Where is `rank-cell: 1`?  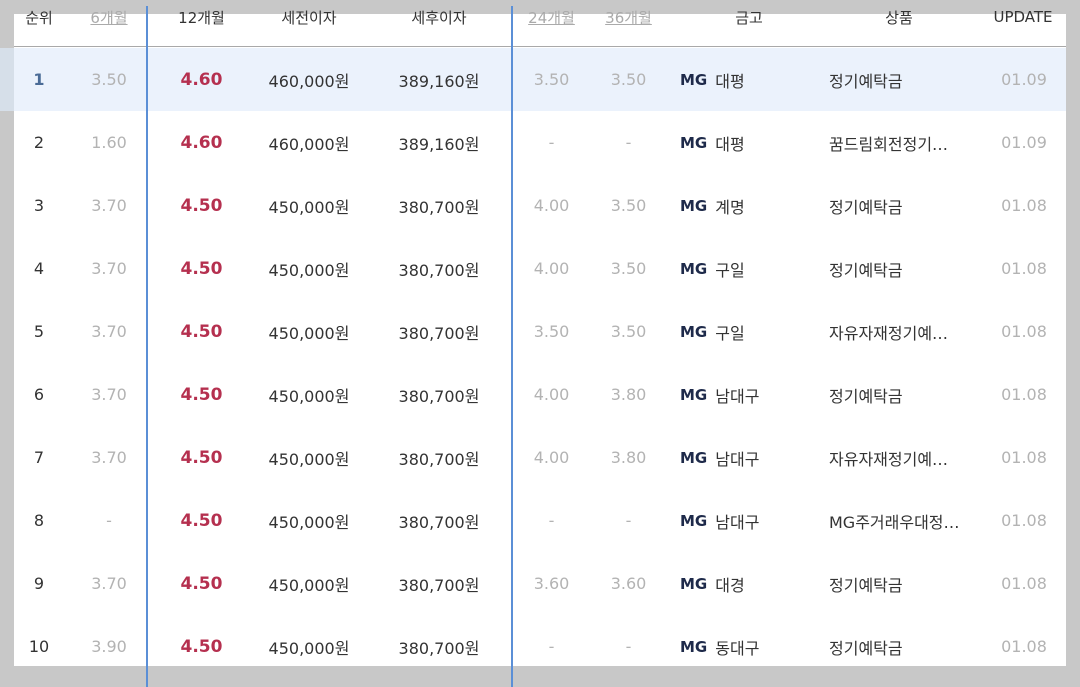
rank-cell: 1 is located at coordinates (39, 79).